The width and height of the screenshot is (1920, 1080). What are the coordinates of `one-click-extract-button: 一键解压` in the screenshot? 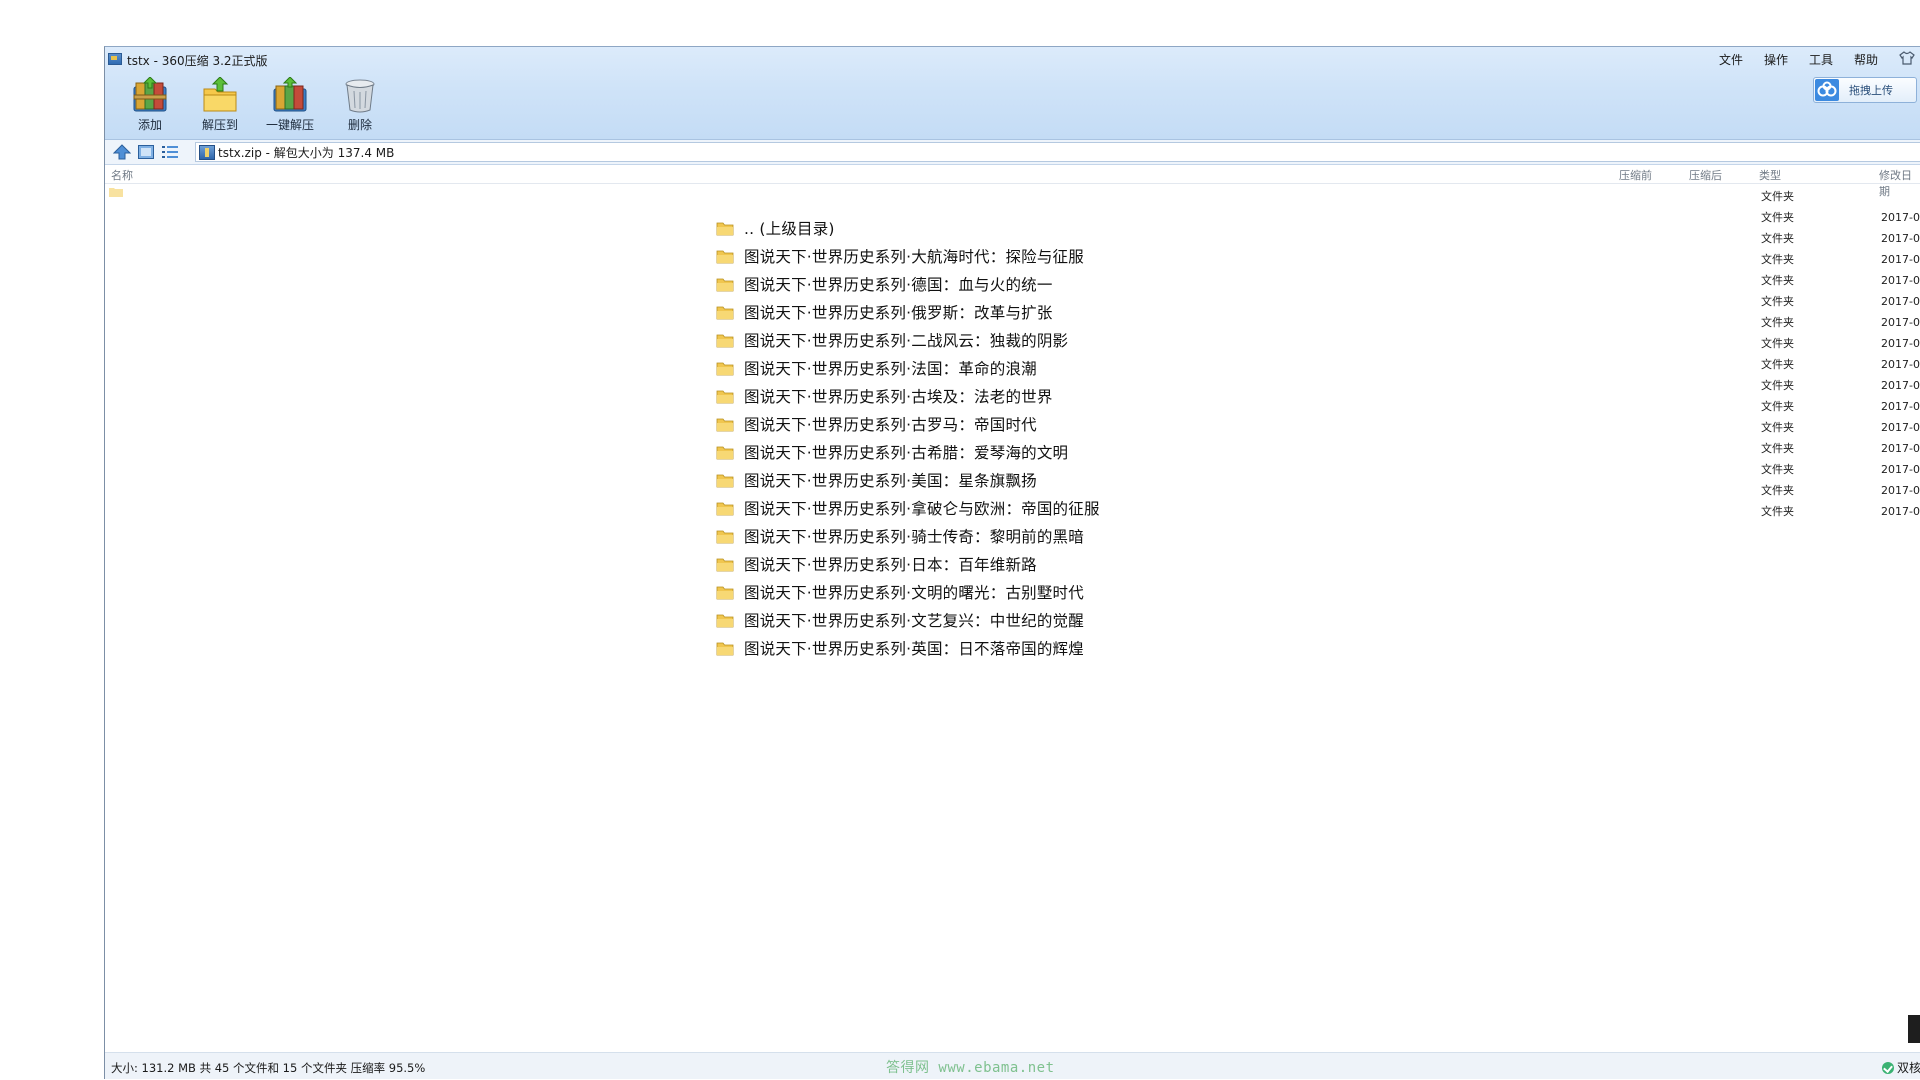 It's located at (290, 104).